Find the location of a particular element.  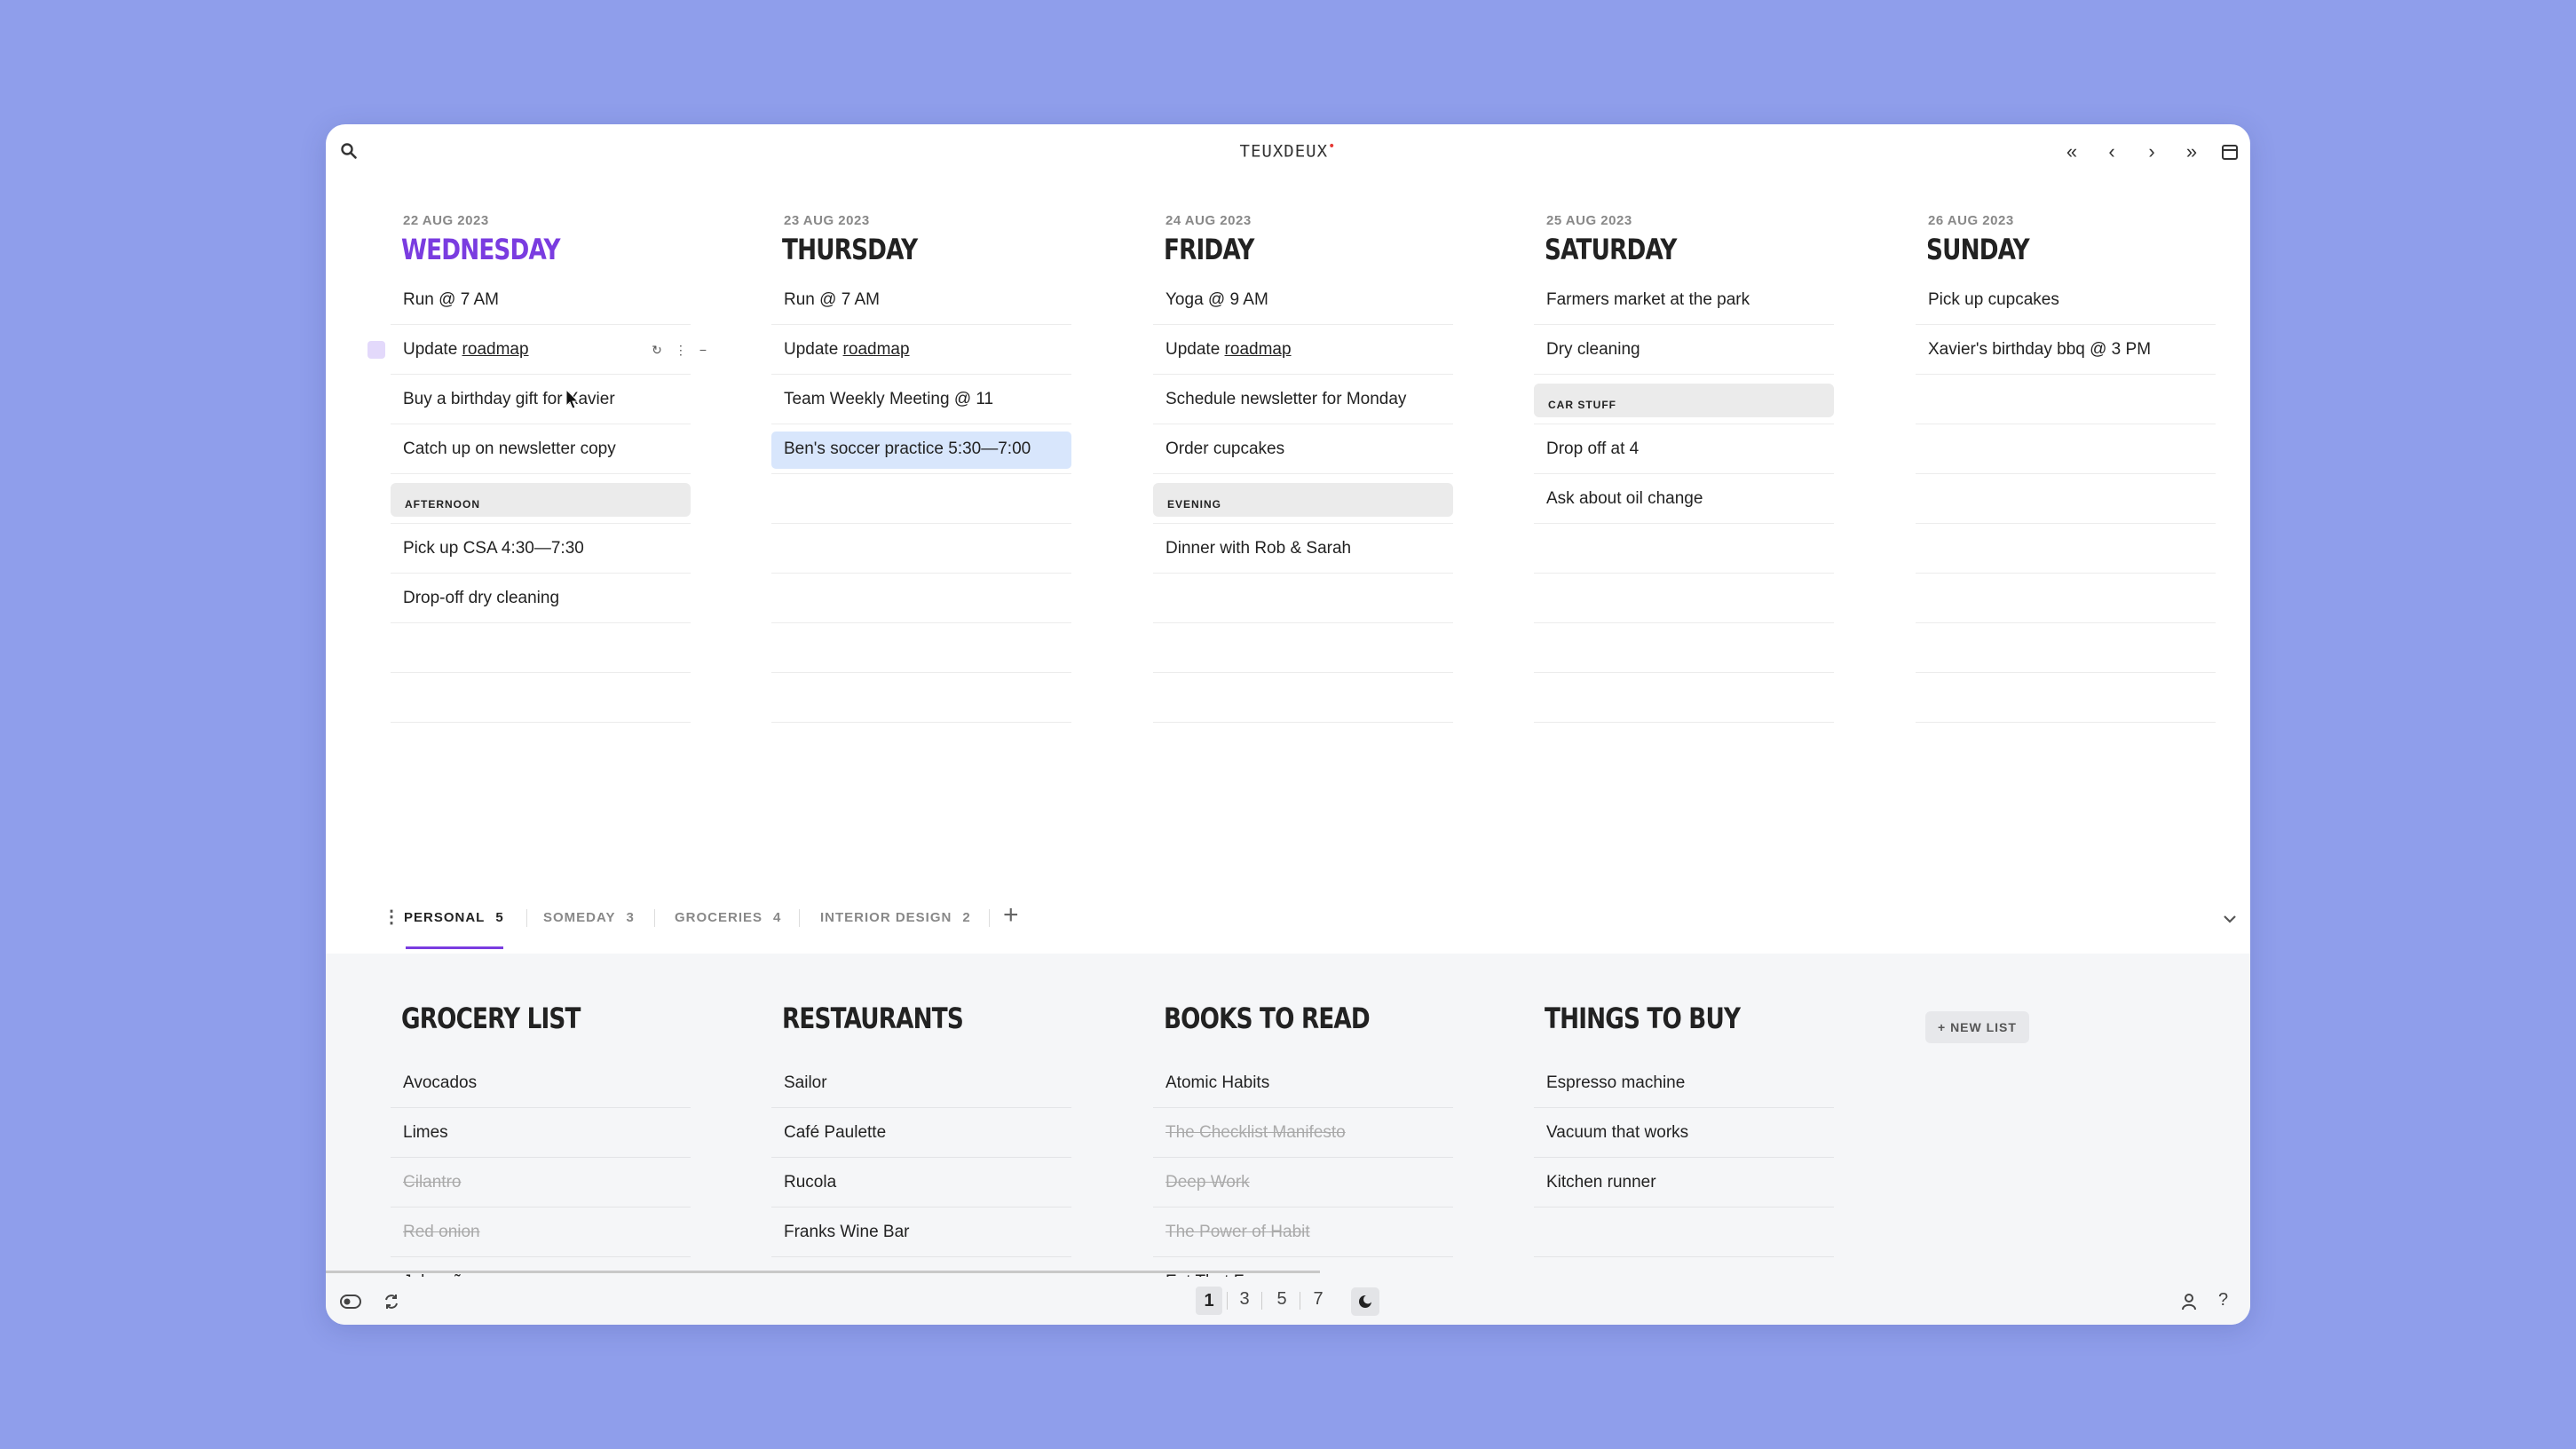

list-title: GROCERY LIST is located at coordinates (491, 1018).